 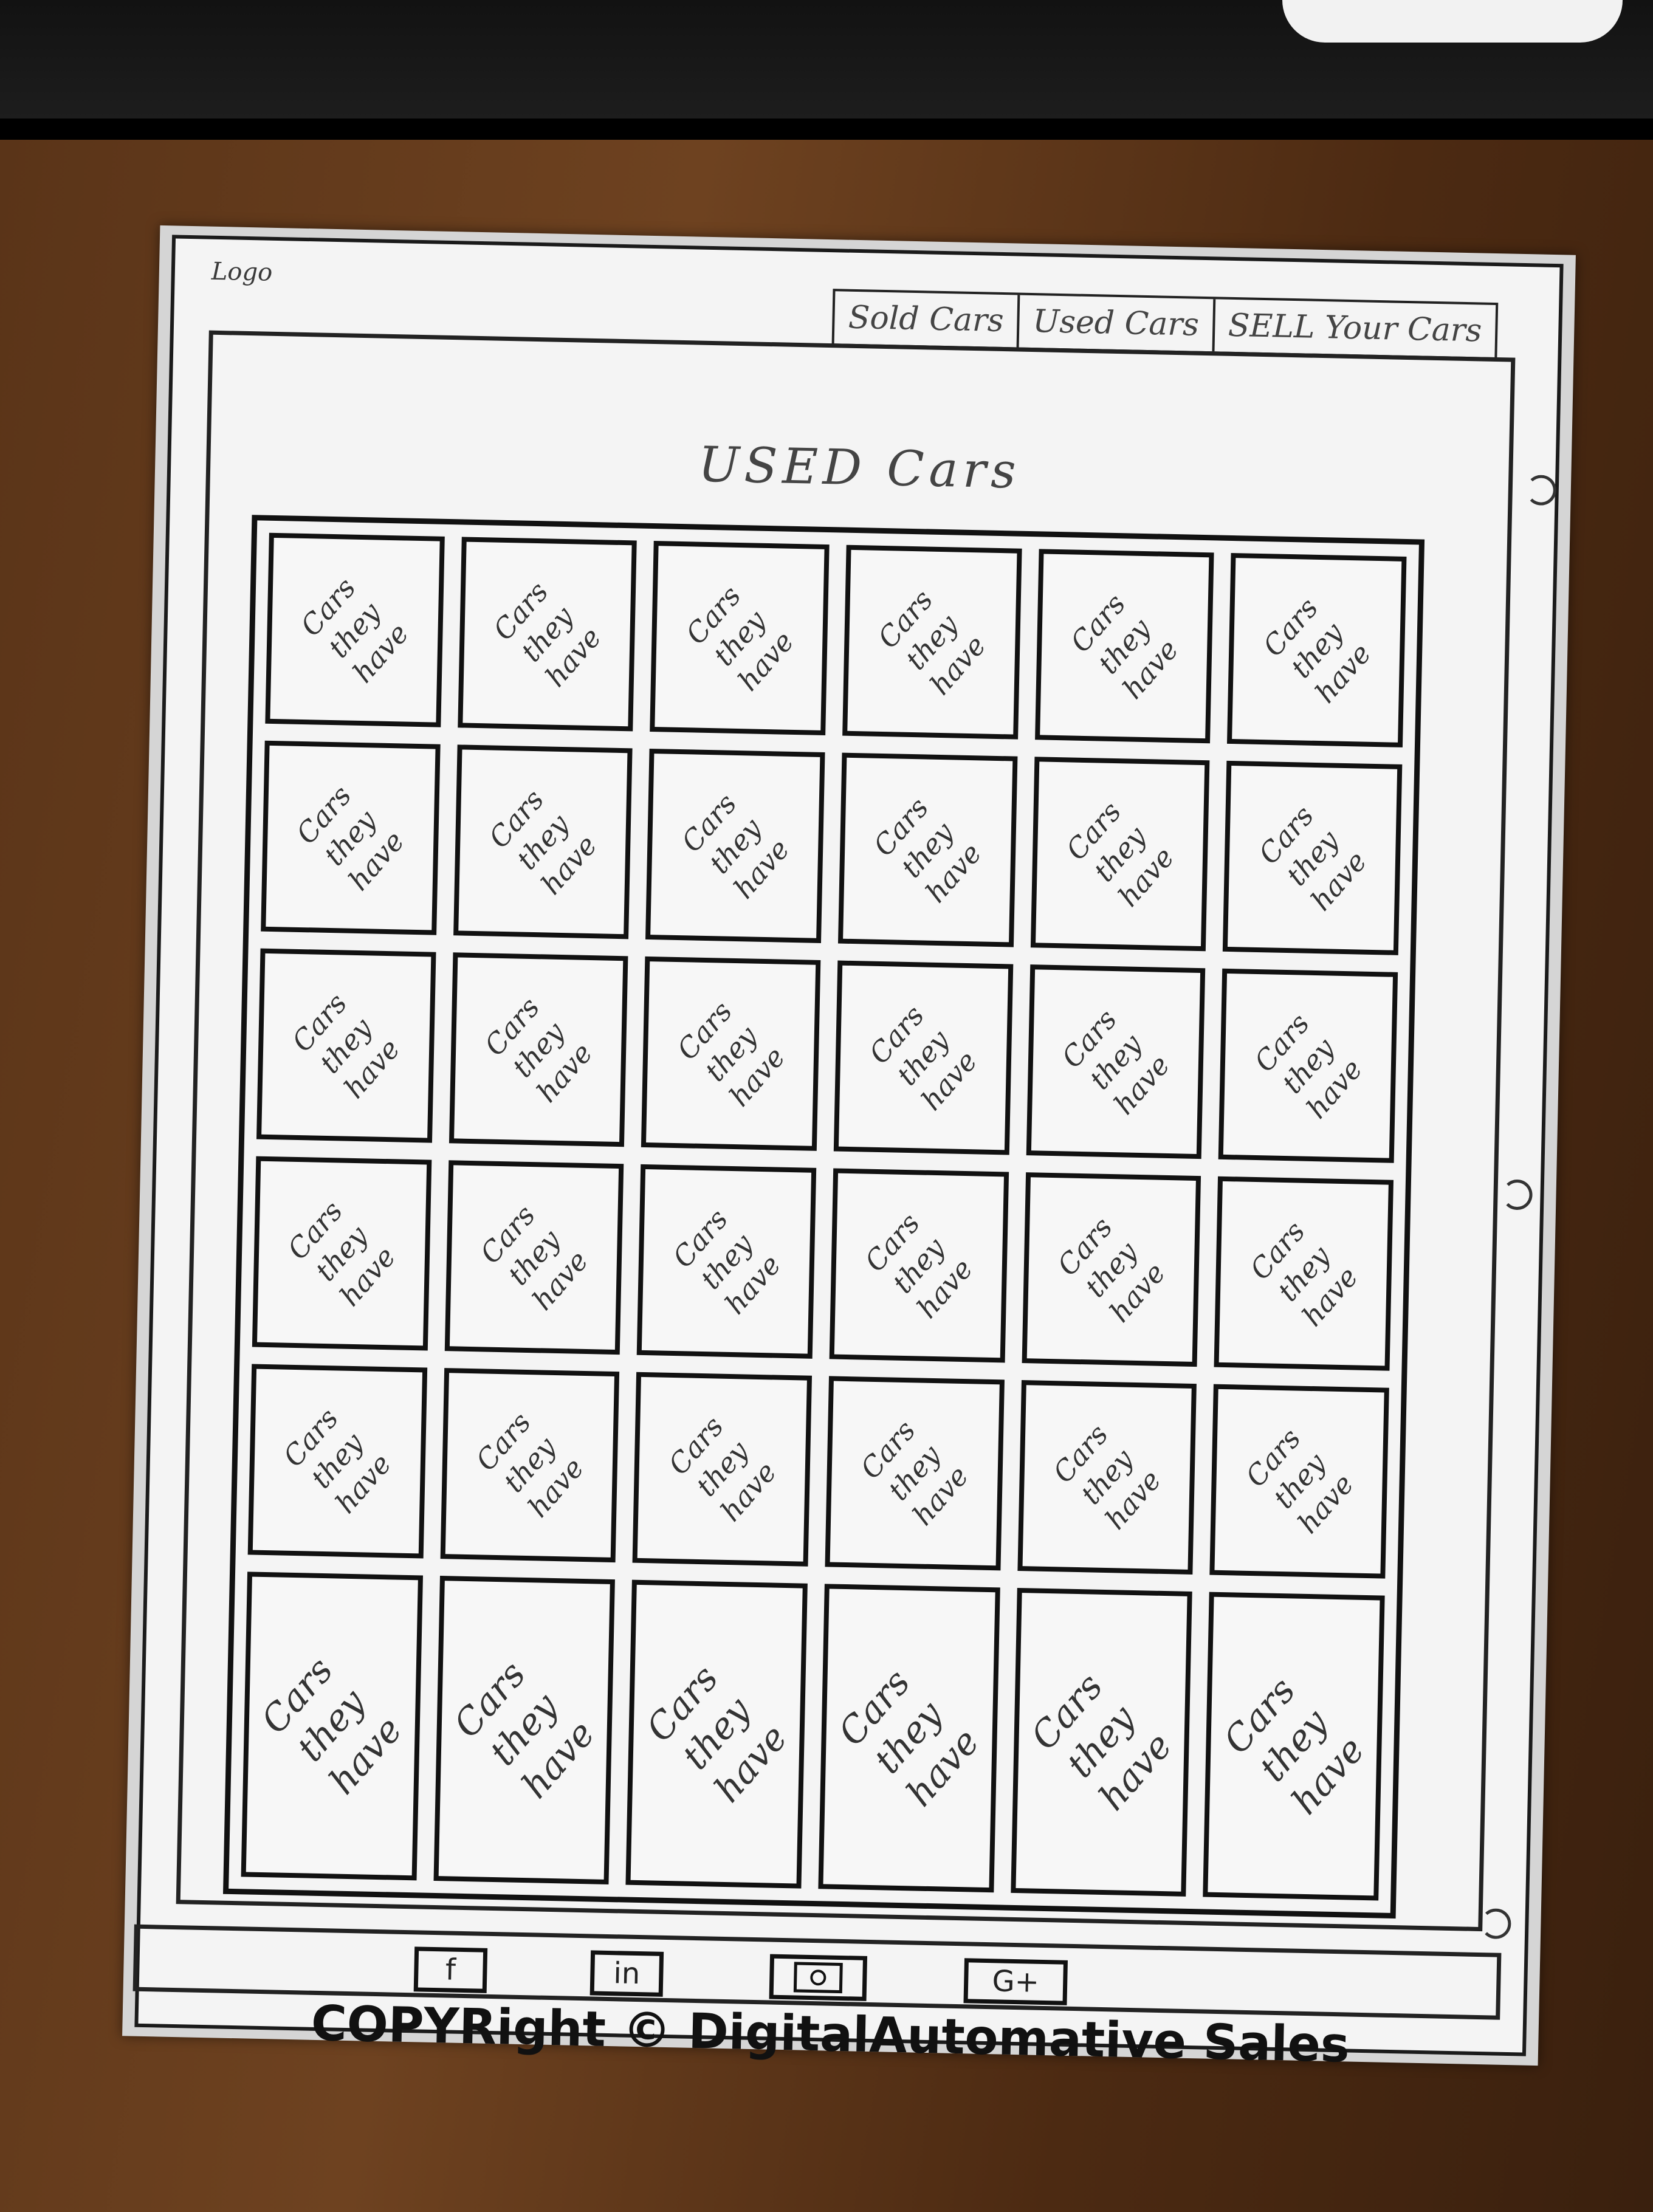 What do you see at coordinates (826, 71) in the screenshot?
I see `monitor-background` at bounding box center [826, 71].